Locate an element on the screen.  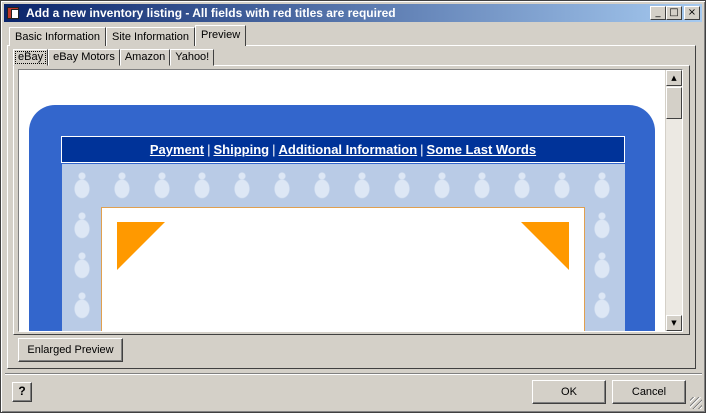
subtab-yahoo: Yahoo! is located at coordinates (192, 57).